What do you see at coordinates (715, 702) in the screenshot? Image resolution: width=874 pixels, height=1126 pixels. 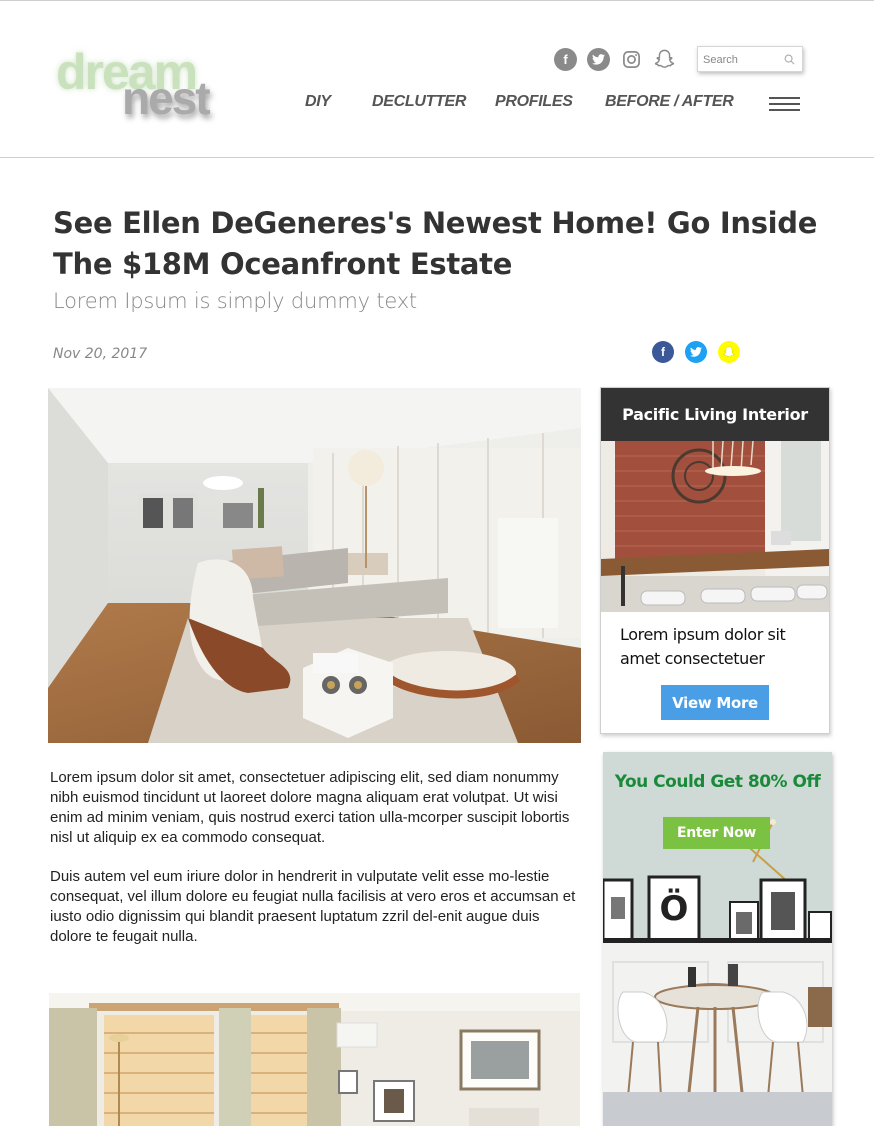 I see `view-more-button: View More` at bounding box center [715, 702].